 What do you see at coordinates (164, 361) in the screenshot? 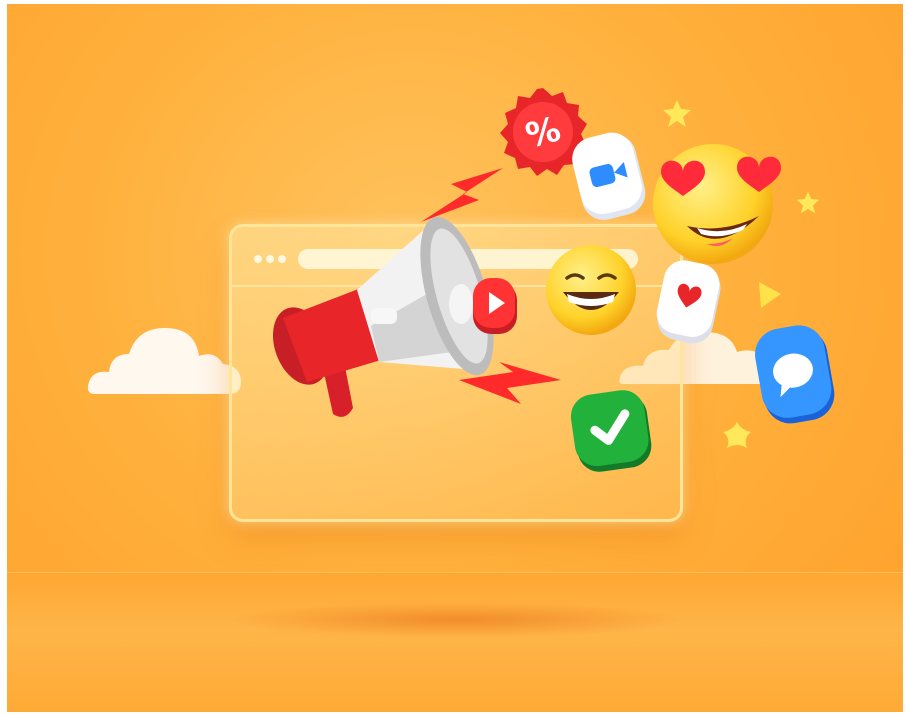
I see `cloud-left-icon` at bounding box center [164, 361].